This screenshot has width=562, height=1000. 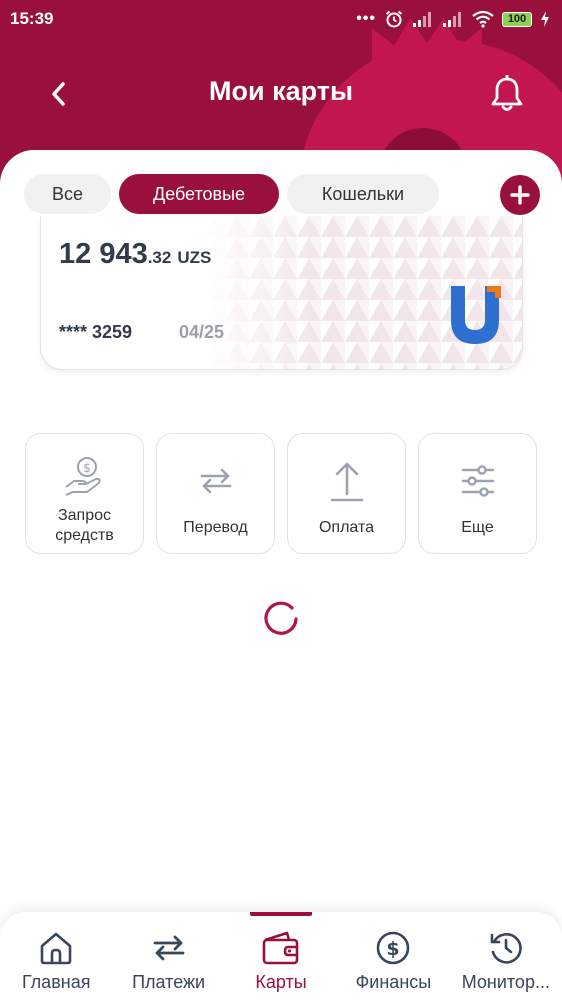 What do you see at coordinates (169, 982) in the screenshot?
I see `nav-label-payments: Платежи` at bounding box center [169, 982].